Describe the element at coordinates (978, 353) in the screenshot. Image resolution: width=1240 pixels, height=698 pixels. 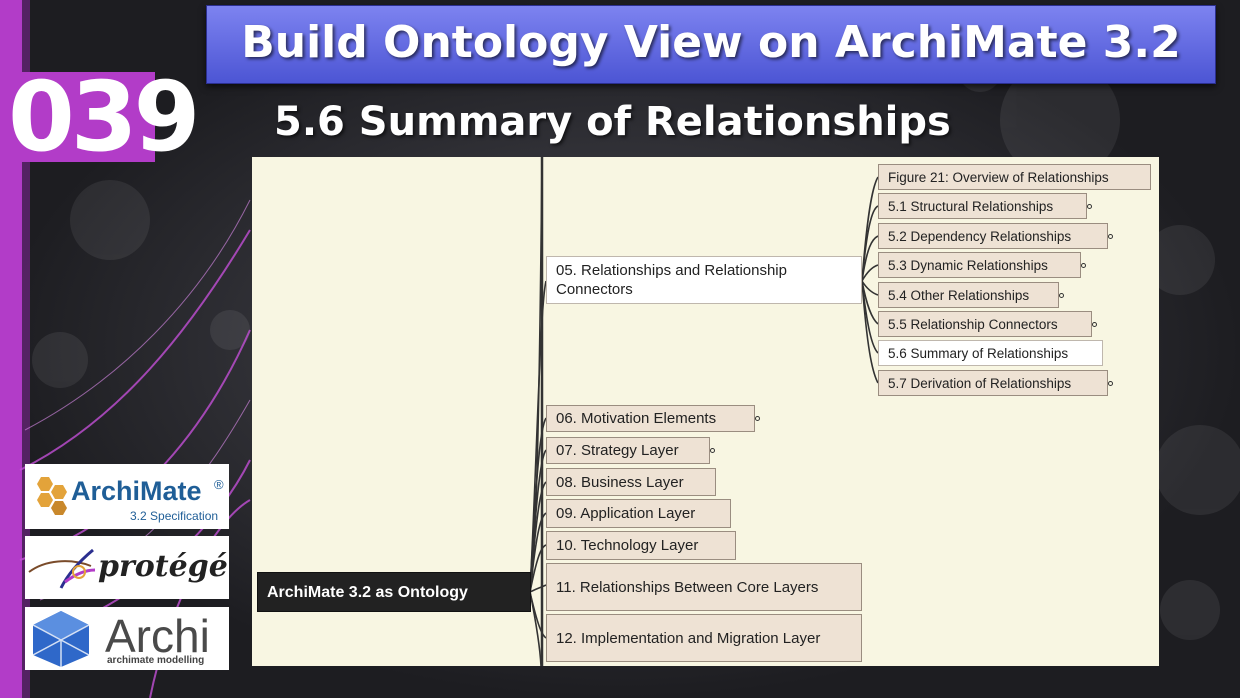
I see `node-5-6-label: 5.6 Summary of Relationships` at that location.